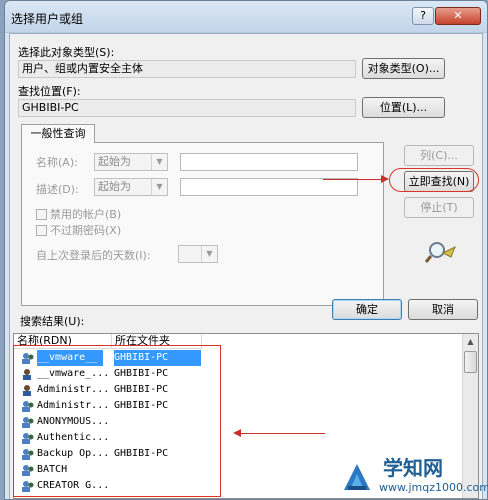 This screenshot has width=488, height=500. Describe the element at coordinates (423, 16) in the screenshot. I see `help-button: ?` at that location.